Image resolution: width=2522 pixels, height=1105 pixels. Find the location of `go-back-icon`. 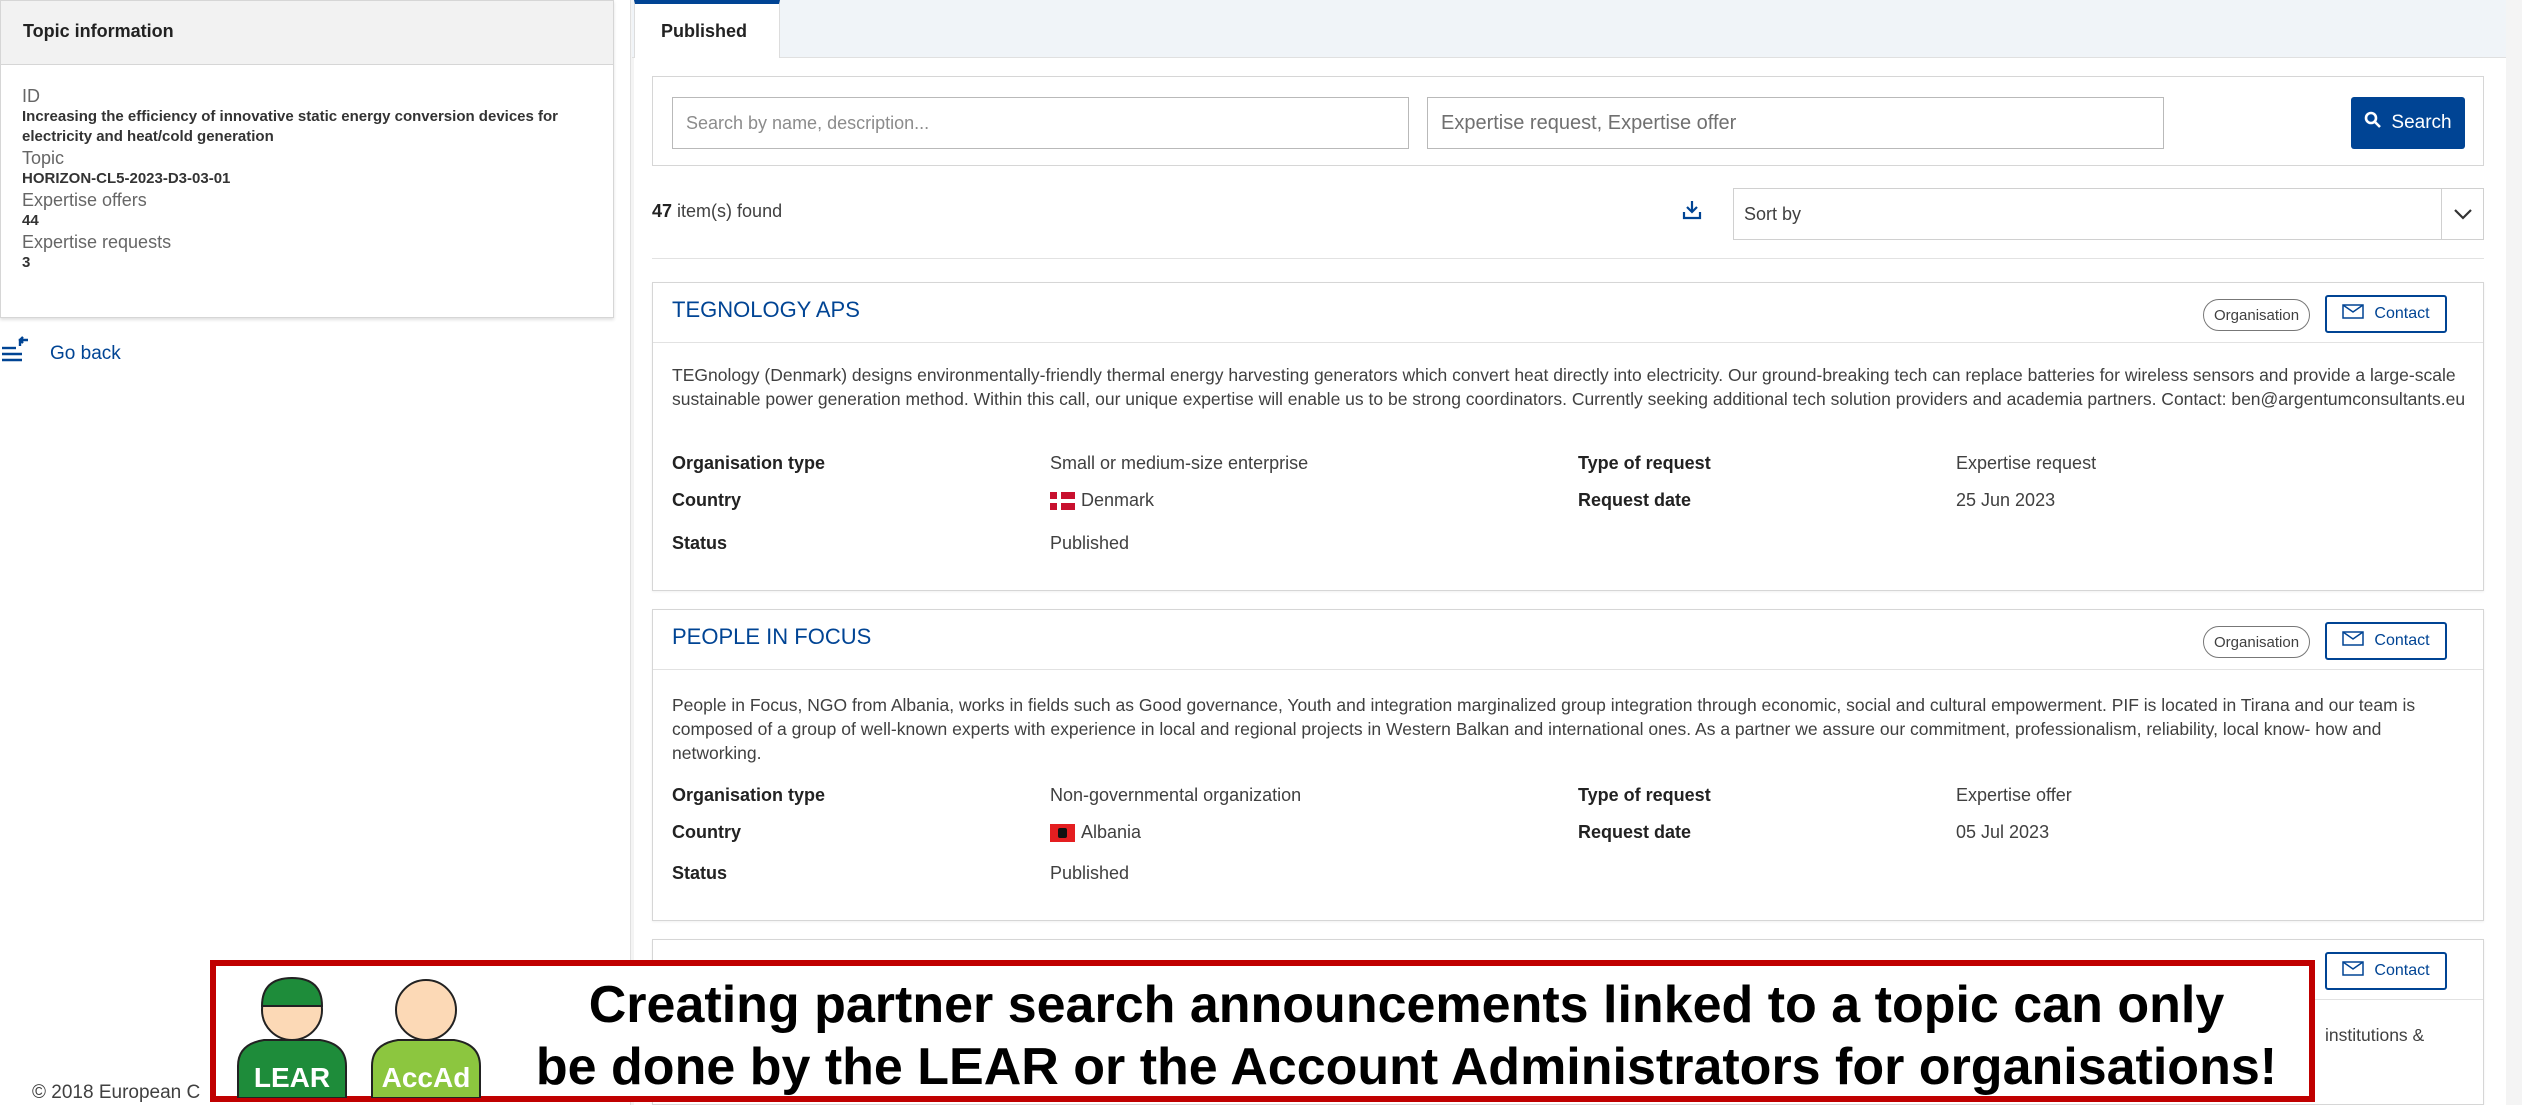

go-back-icon is located at coordinates (15, 354).